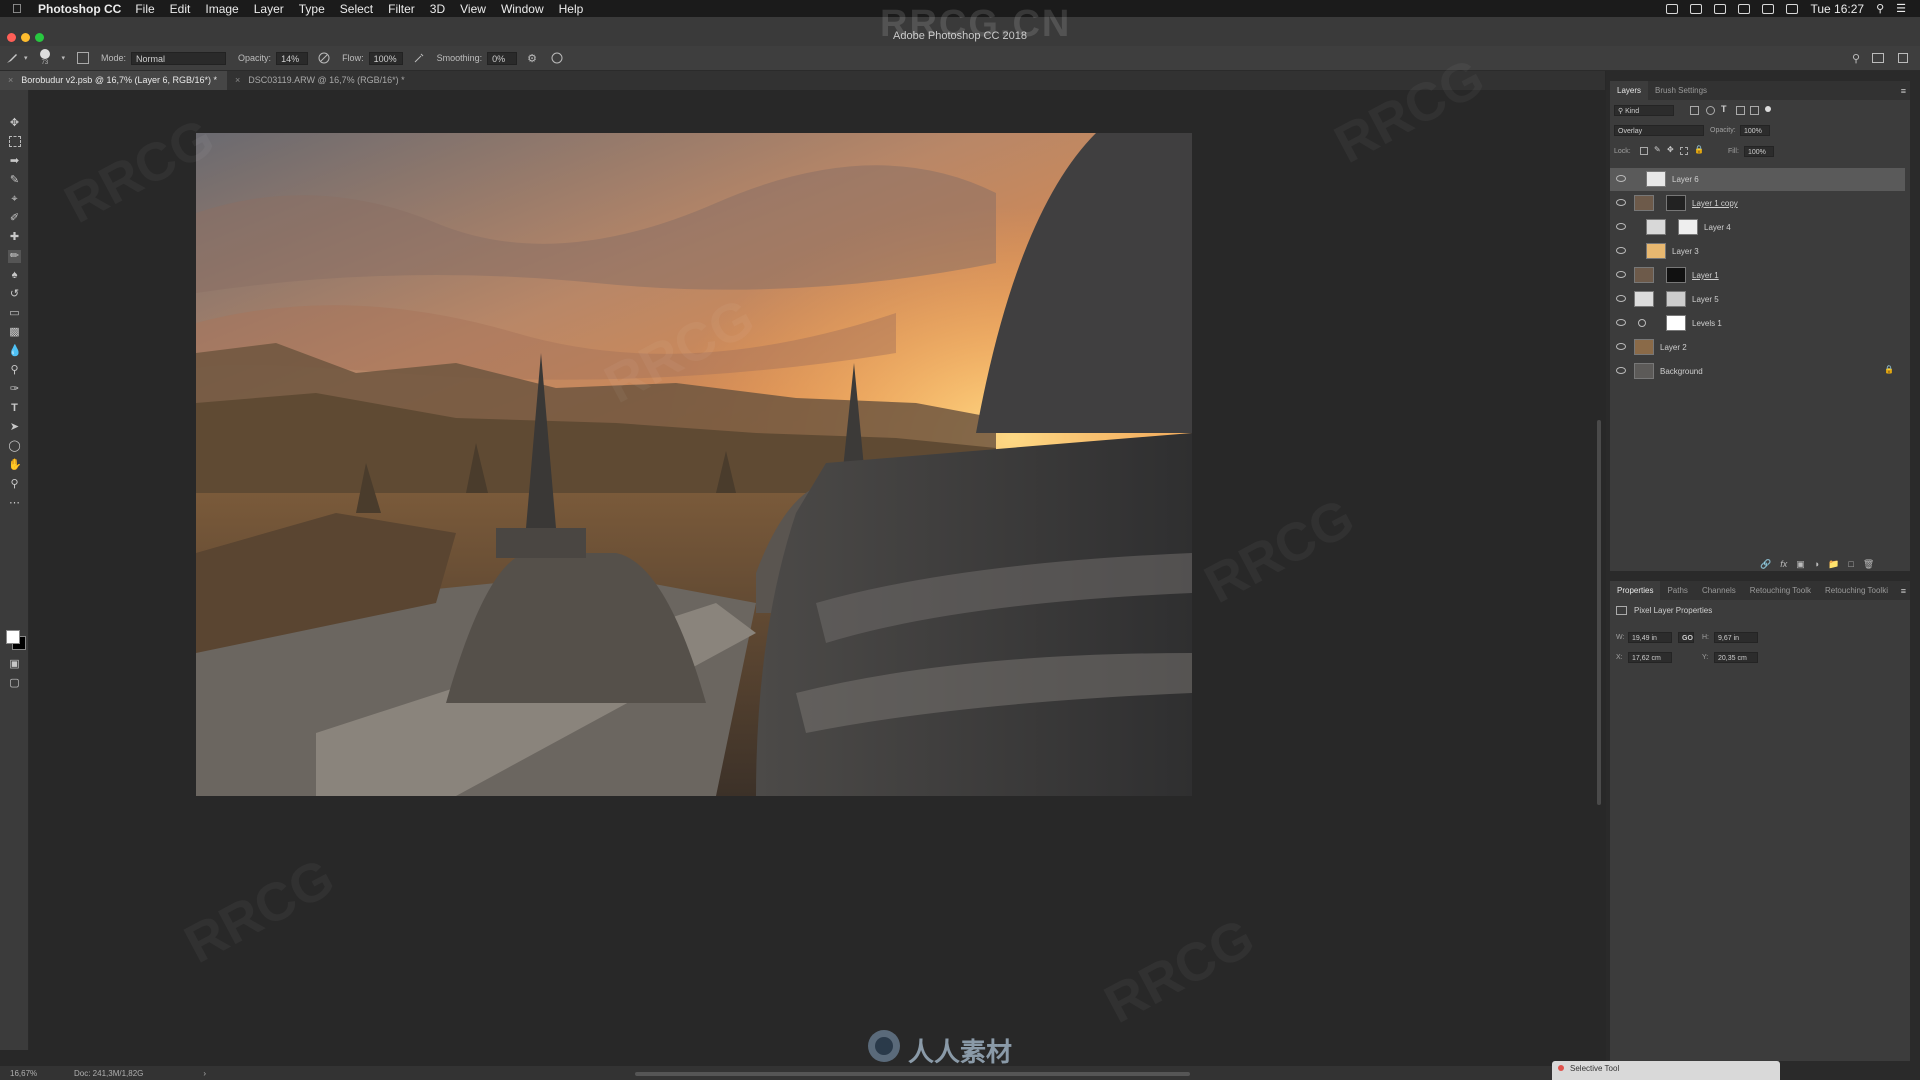 The height and width of the screenshot is (1080, 1920). Describe the element at coordinates (1757, 371) in the screenshot. I see `layer-row-background: Background 🔒` at that location.